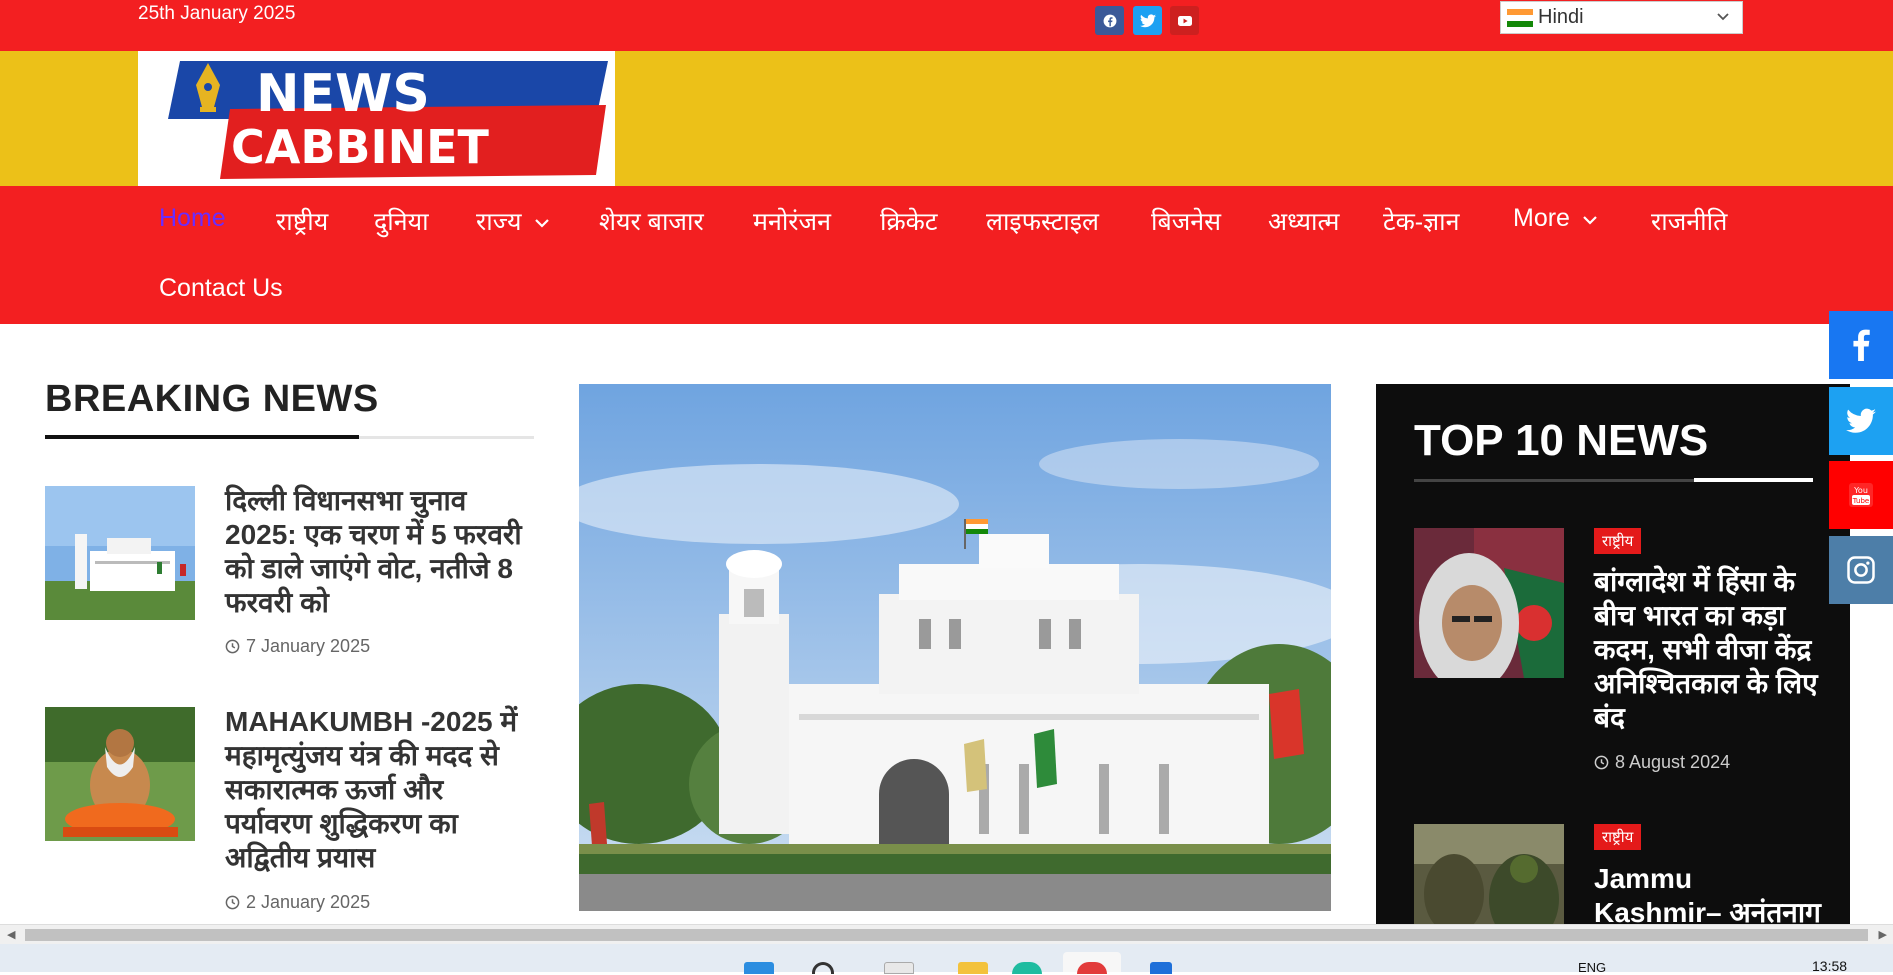  Describe the element at coordinates (1621, 17) in the screenshot. I see `language-select: Hindi` at that location.